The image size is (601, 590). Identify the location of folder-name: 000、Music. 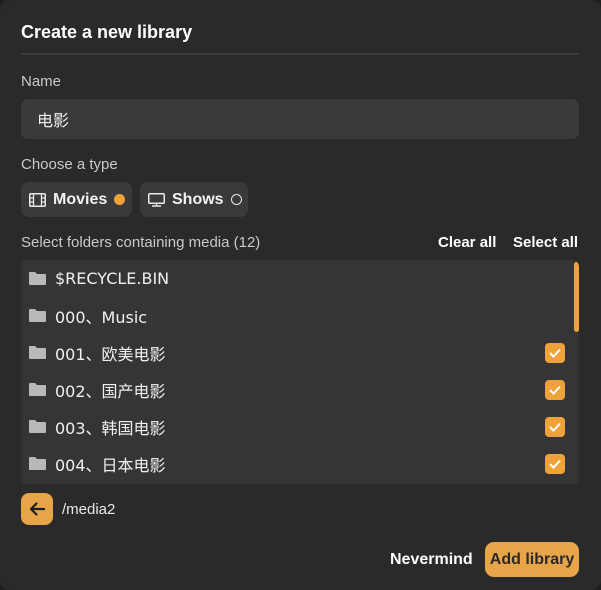
(101, 317).